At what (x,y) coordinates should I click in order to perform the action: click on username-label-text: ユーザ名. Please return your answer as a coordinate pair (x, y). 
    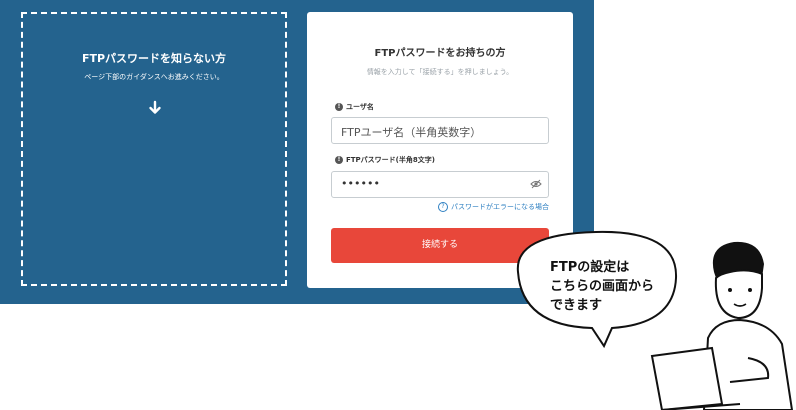
    Looking at the image, I should click on (360, 107).